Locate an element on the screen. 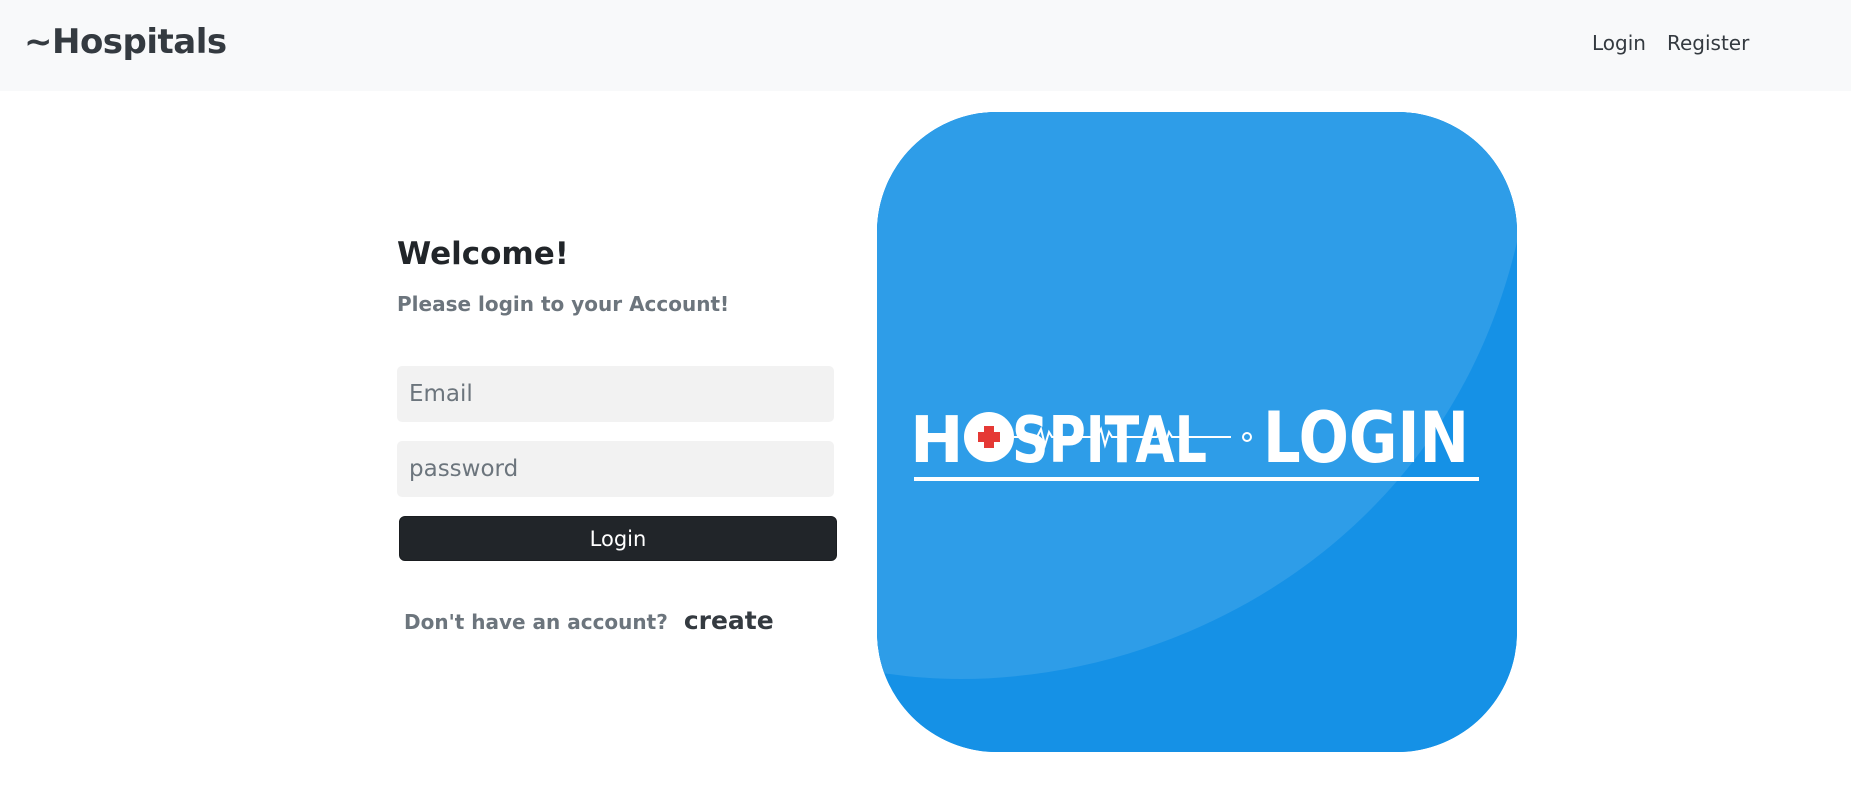  nav-register-link: Register is located at coordinates (1708, 43).